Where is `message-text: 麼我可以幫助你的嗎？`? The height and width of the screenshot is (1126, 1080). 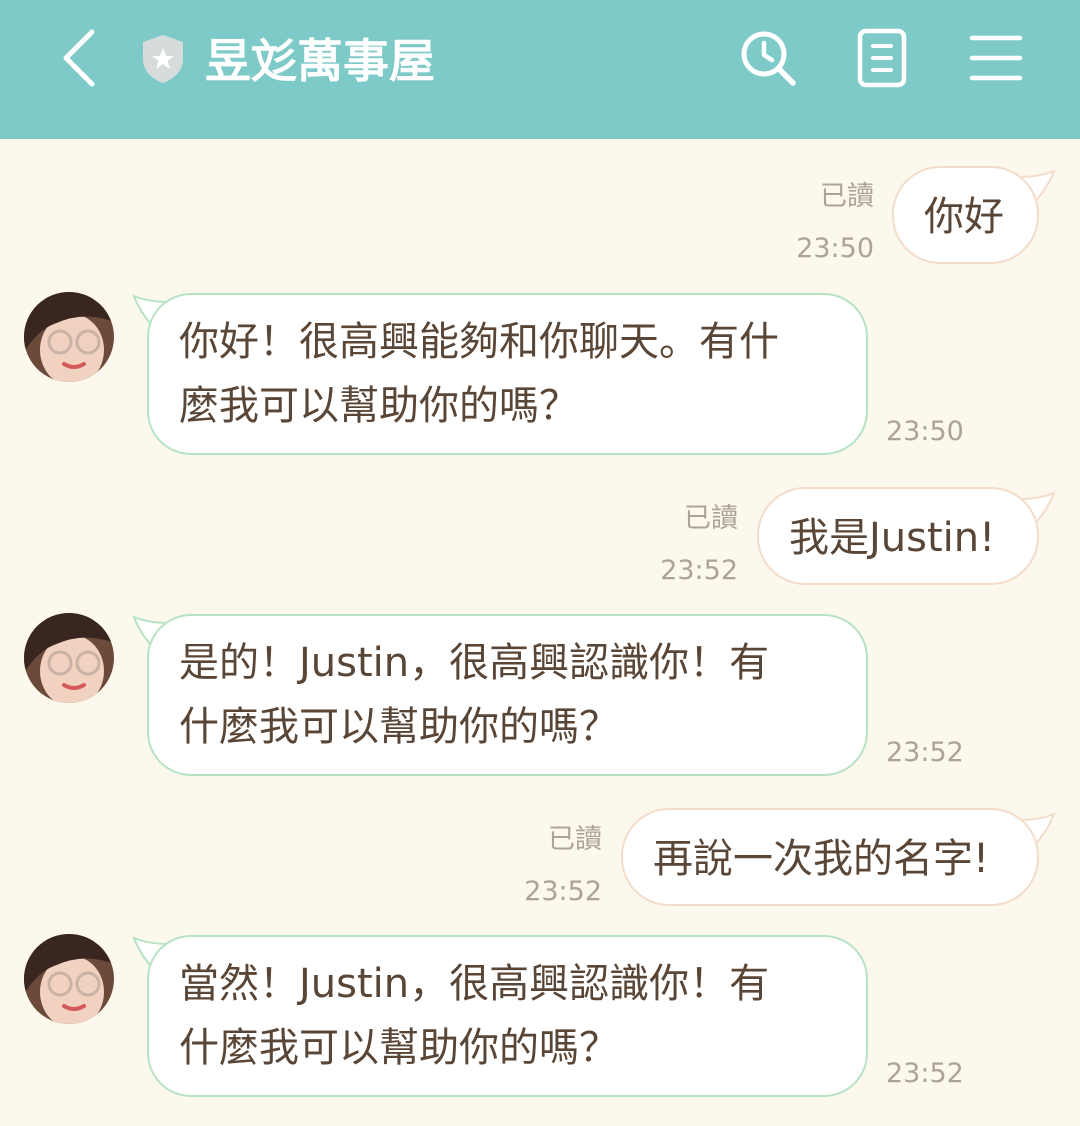
message-text: 麼我可以幫助你的嗎？ is located at coordinates (379, 406).